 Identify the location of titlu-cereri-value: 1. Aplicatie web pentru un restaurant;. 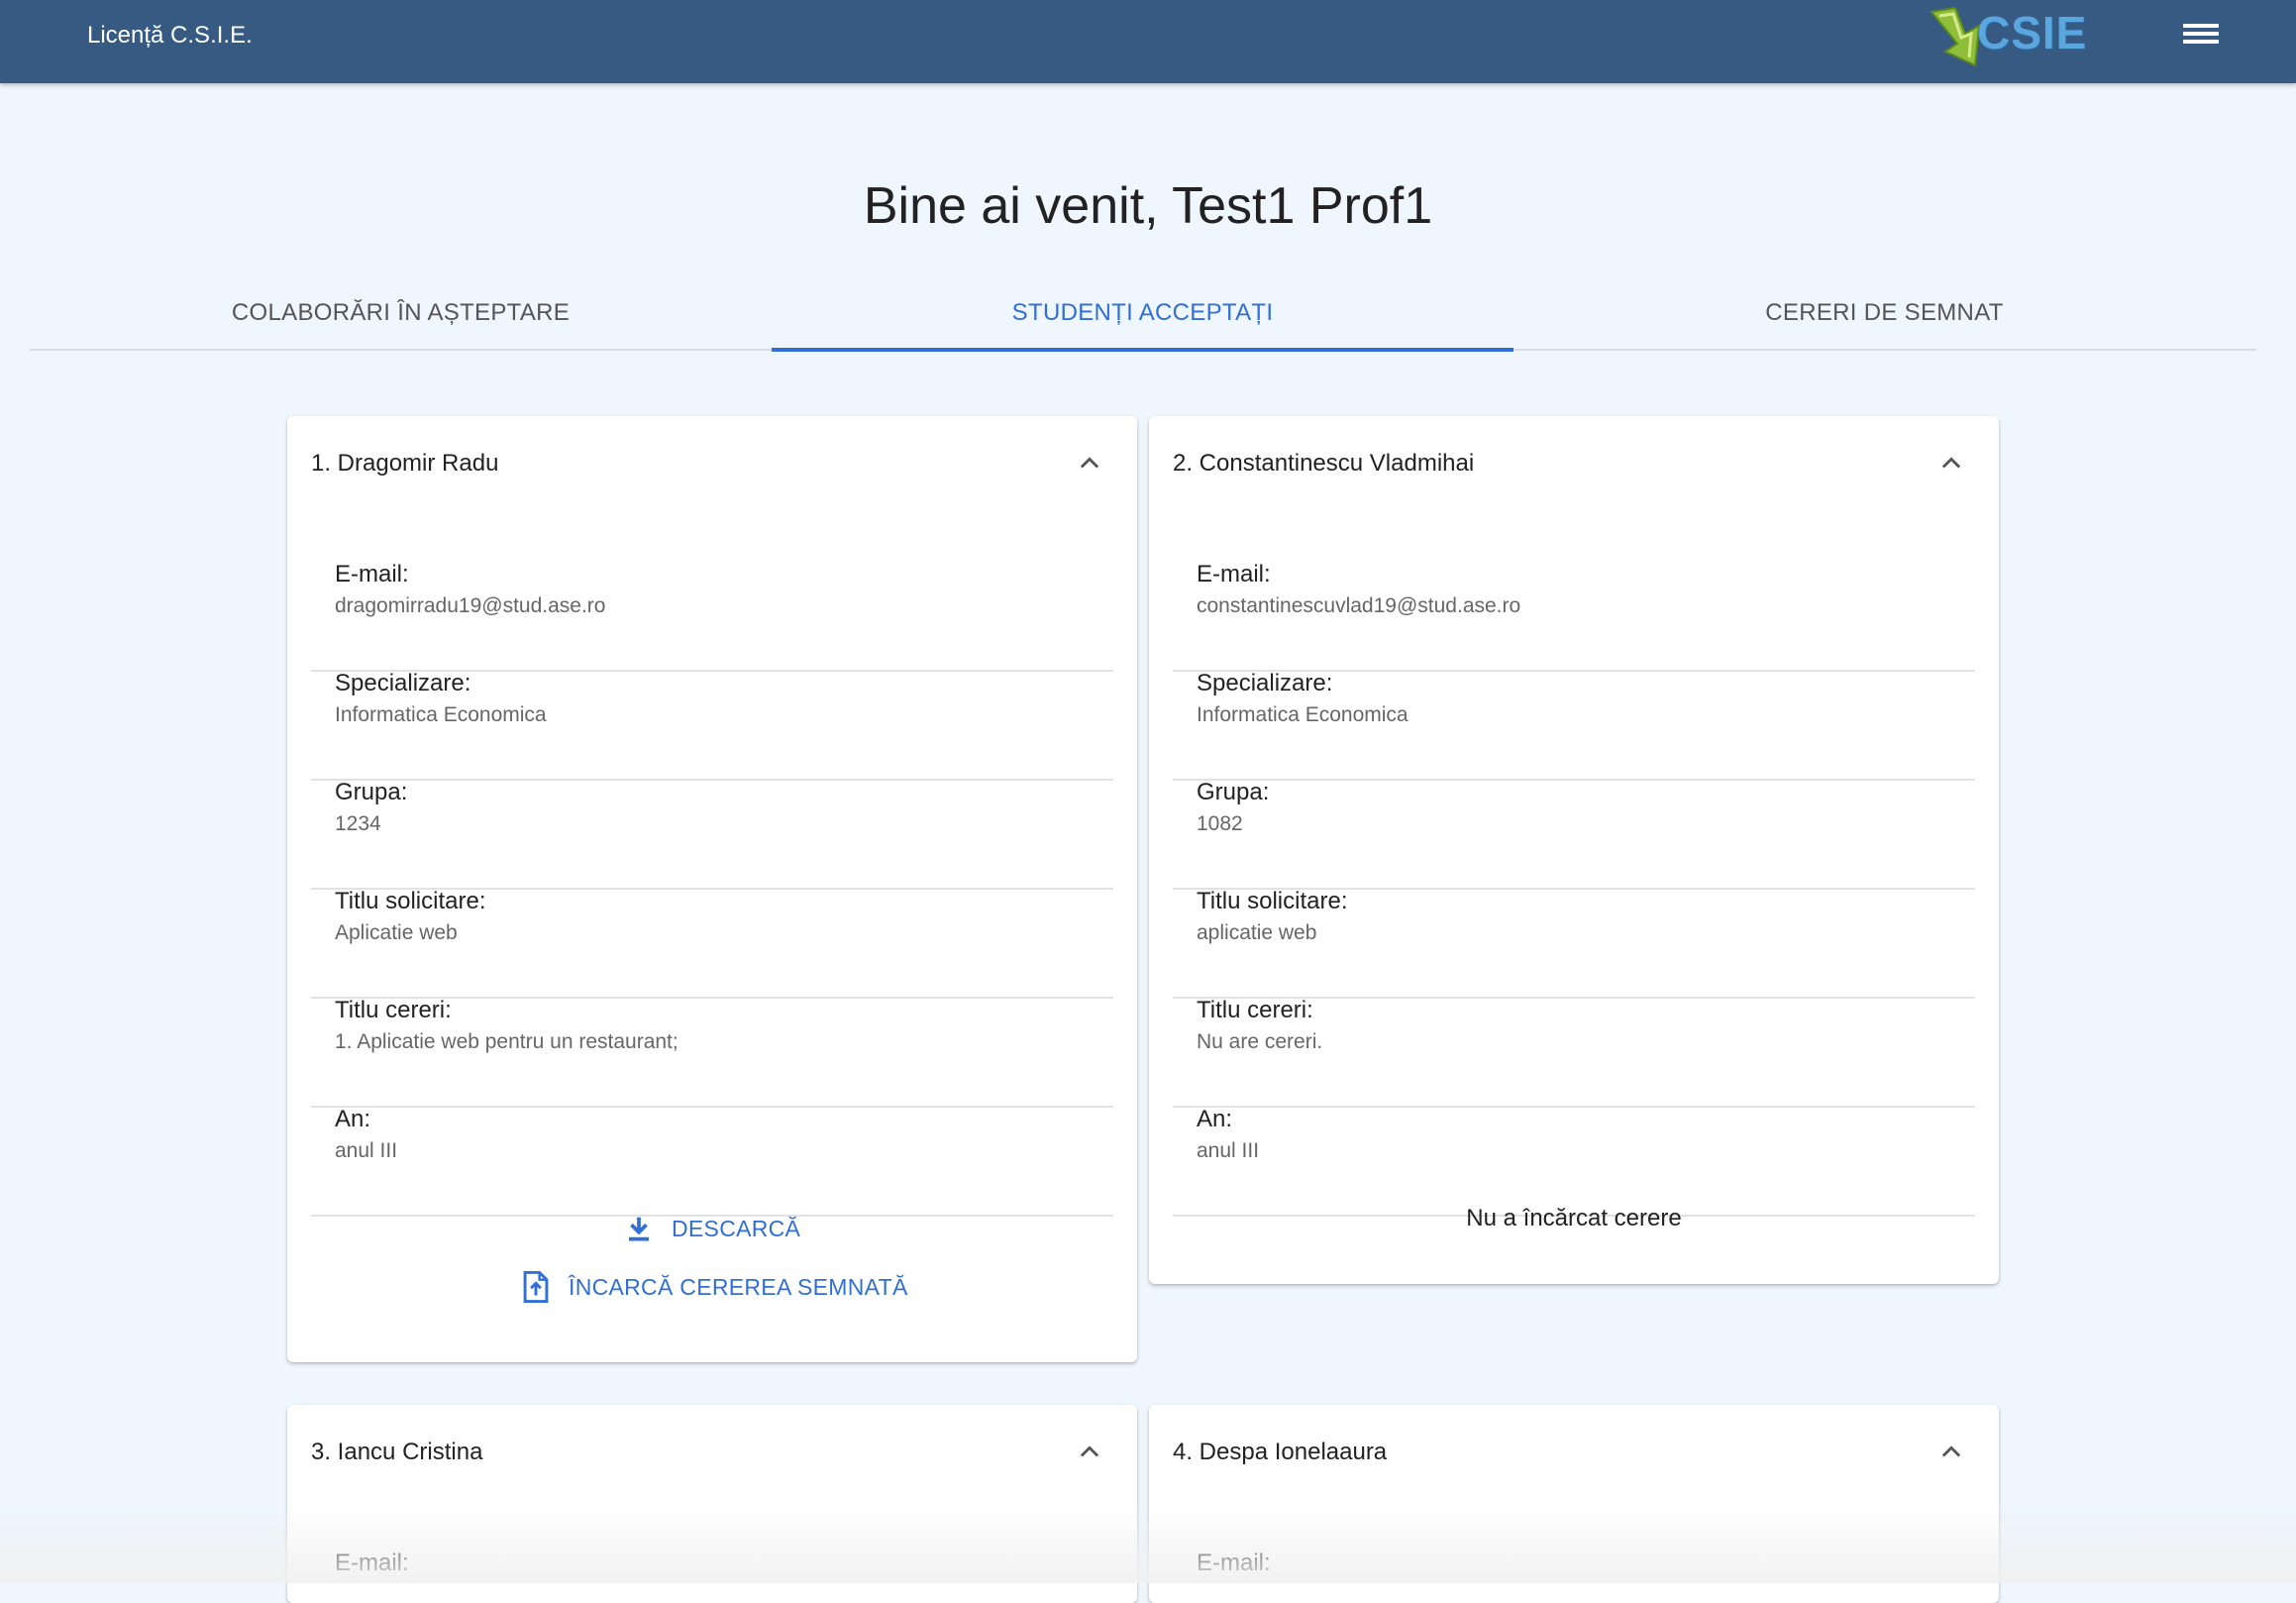
(506, 1041).